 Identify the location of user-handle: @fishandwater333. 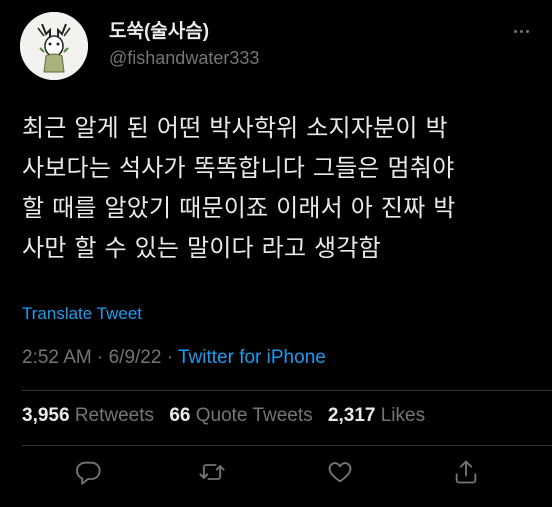
(184, 58).